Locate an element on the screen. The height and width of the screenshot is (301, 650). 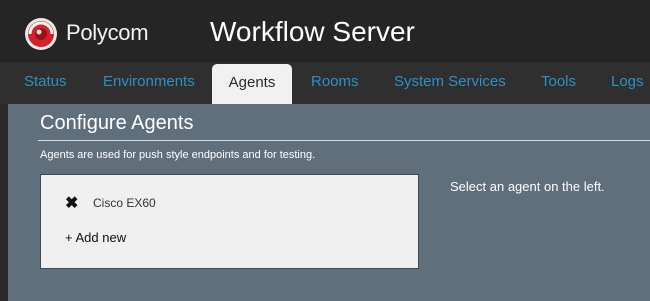
app-title: Workflow Server is located at coordinates (312, 31).